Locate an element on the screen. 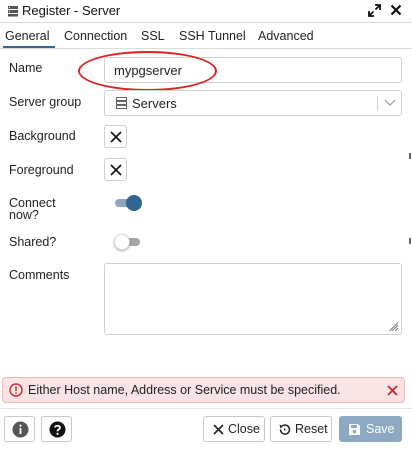  shared-toggle is located at coordinates (129, 242).